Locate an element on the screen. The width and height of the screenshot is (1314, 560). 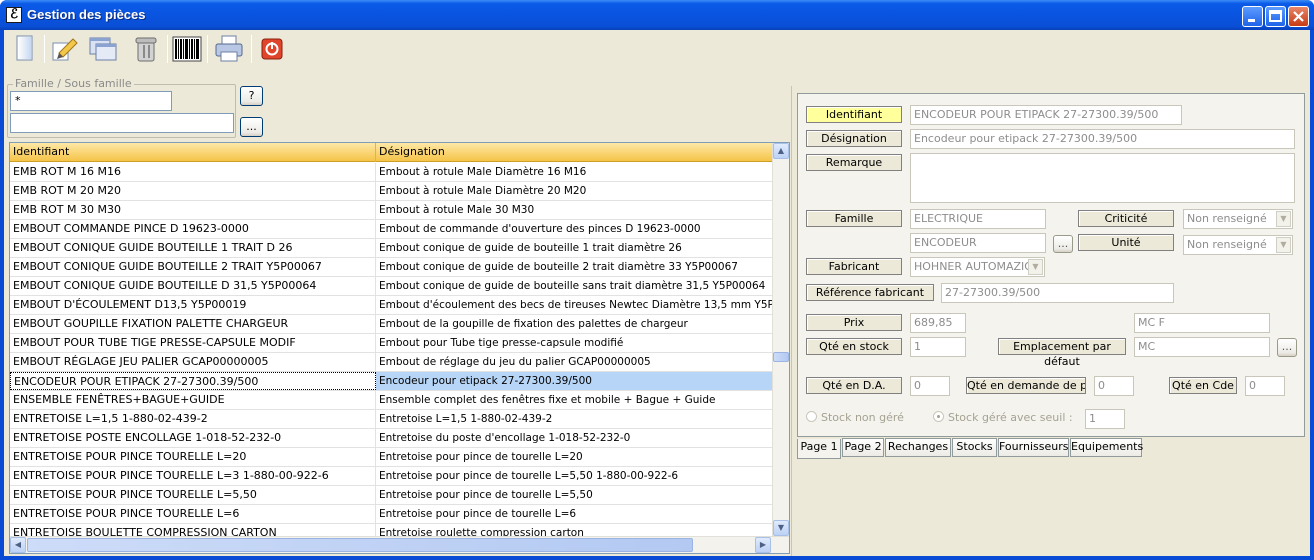
tab-stocks: Stocks is located at coordinates (974, 447).